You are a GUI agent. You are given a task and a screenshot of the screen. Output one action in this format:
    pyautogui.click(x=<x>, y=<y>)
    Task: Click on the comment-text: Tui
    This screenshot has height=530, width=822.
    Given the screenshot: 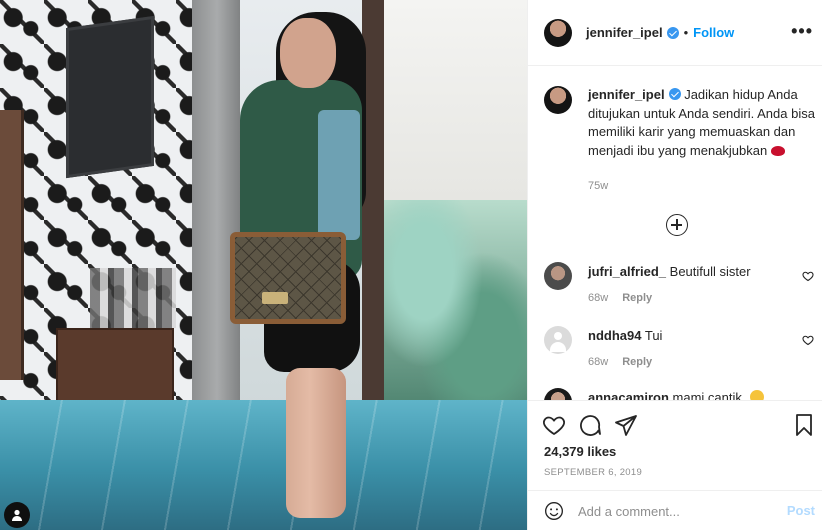 What is the action you would take?
    pyautogui.click(x=653, y=335)
    